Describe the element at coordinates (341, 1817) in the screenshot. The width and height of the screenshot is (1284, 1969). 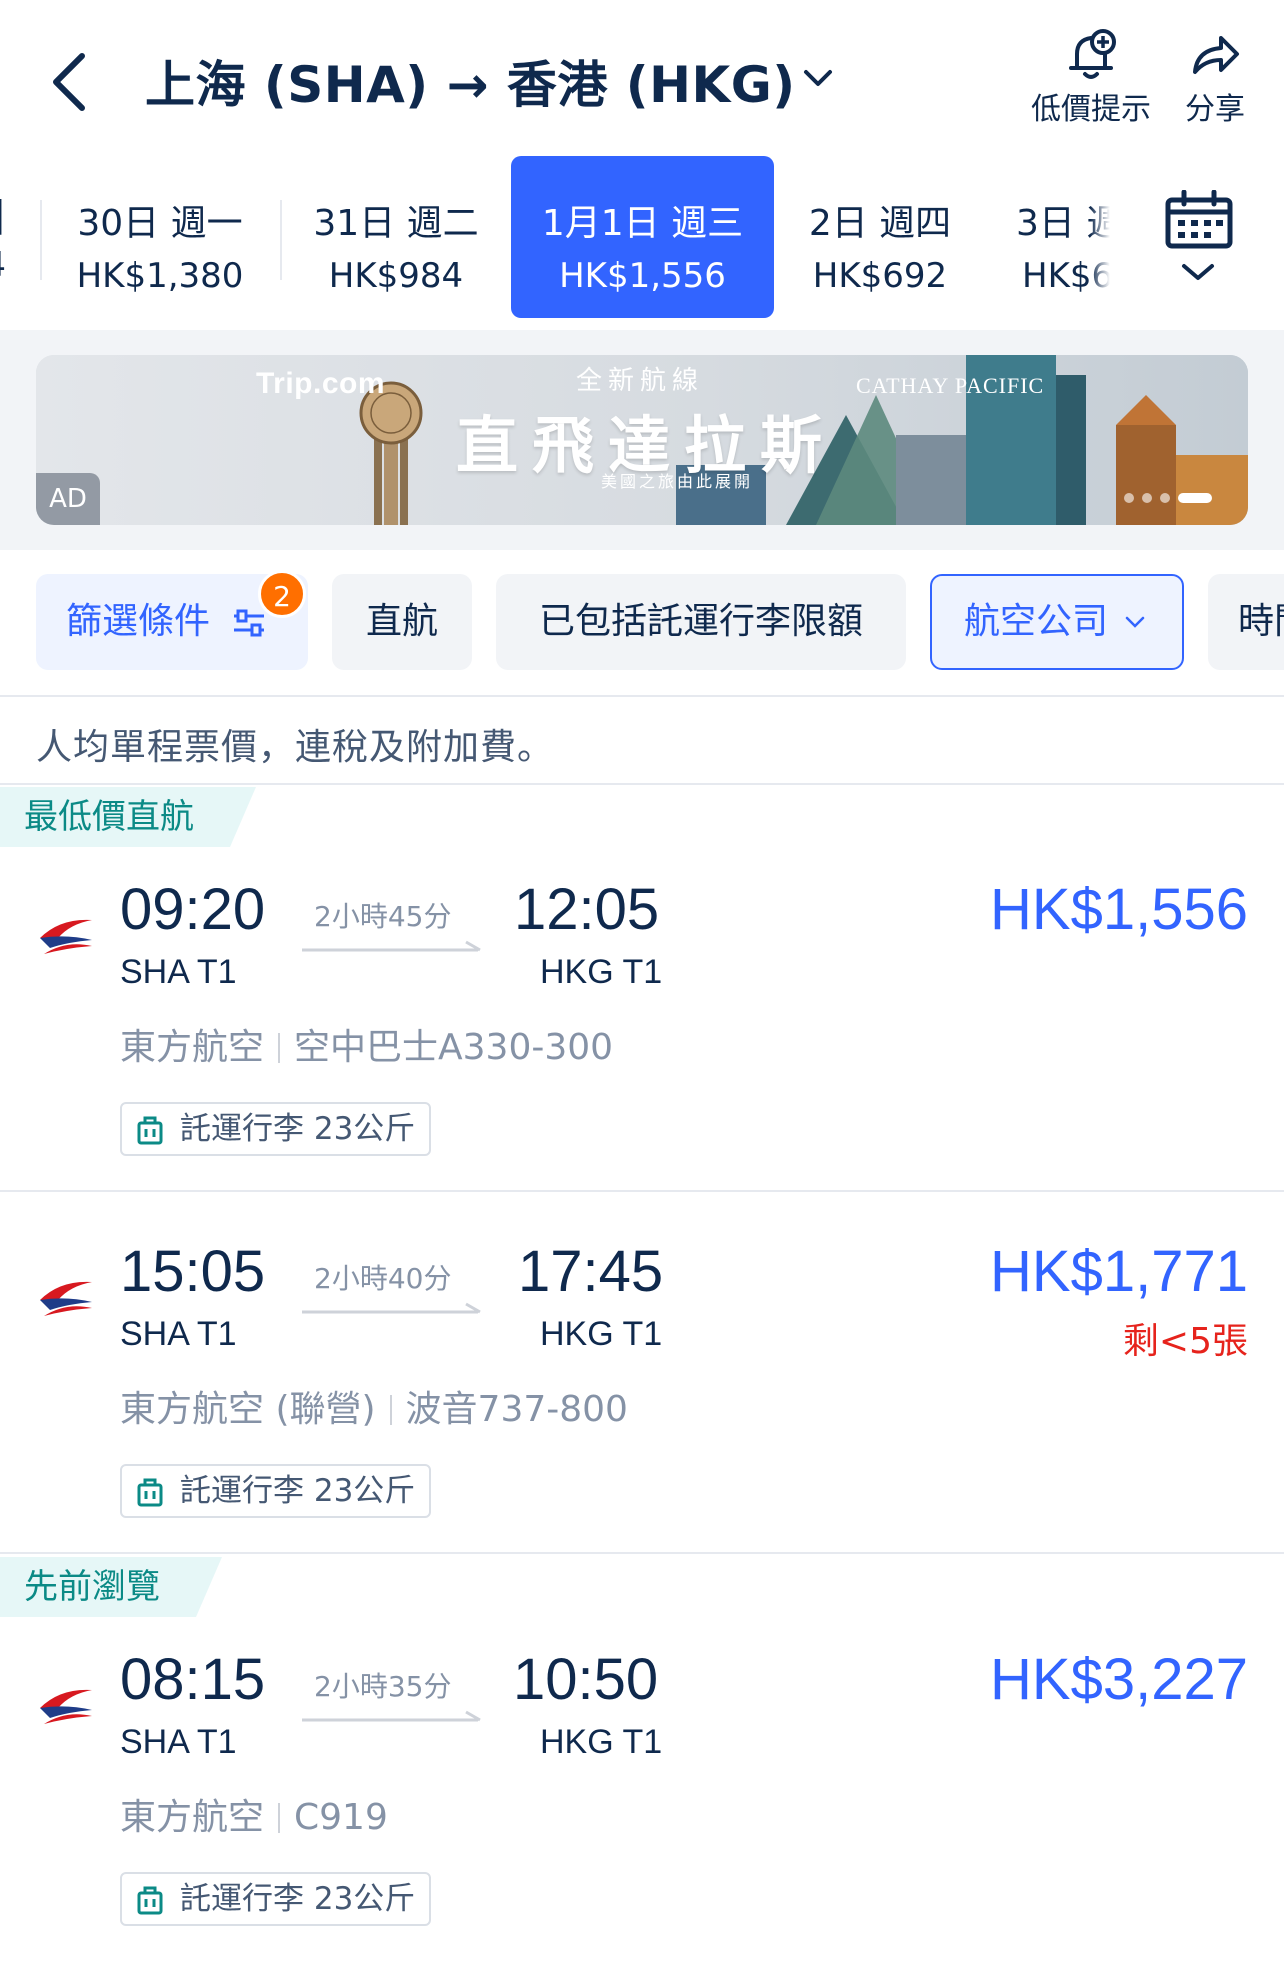
I see `aircraft-type: C919` at that location.